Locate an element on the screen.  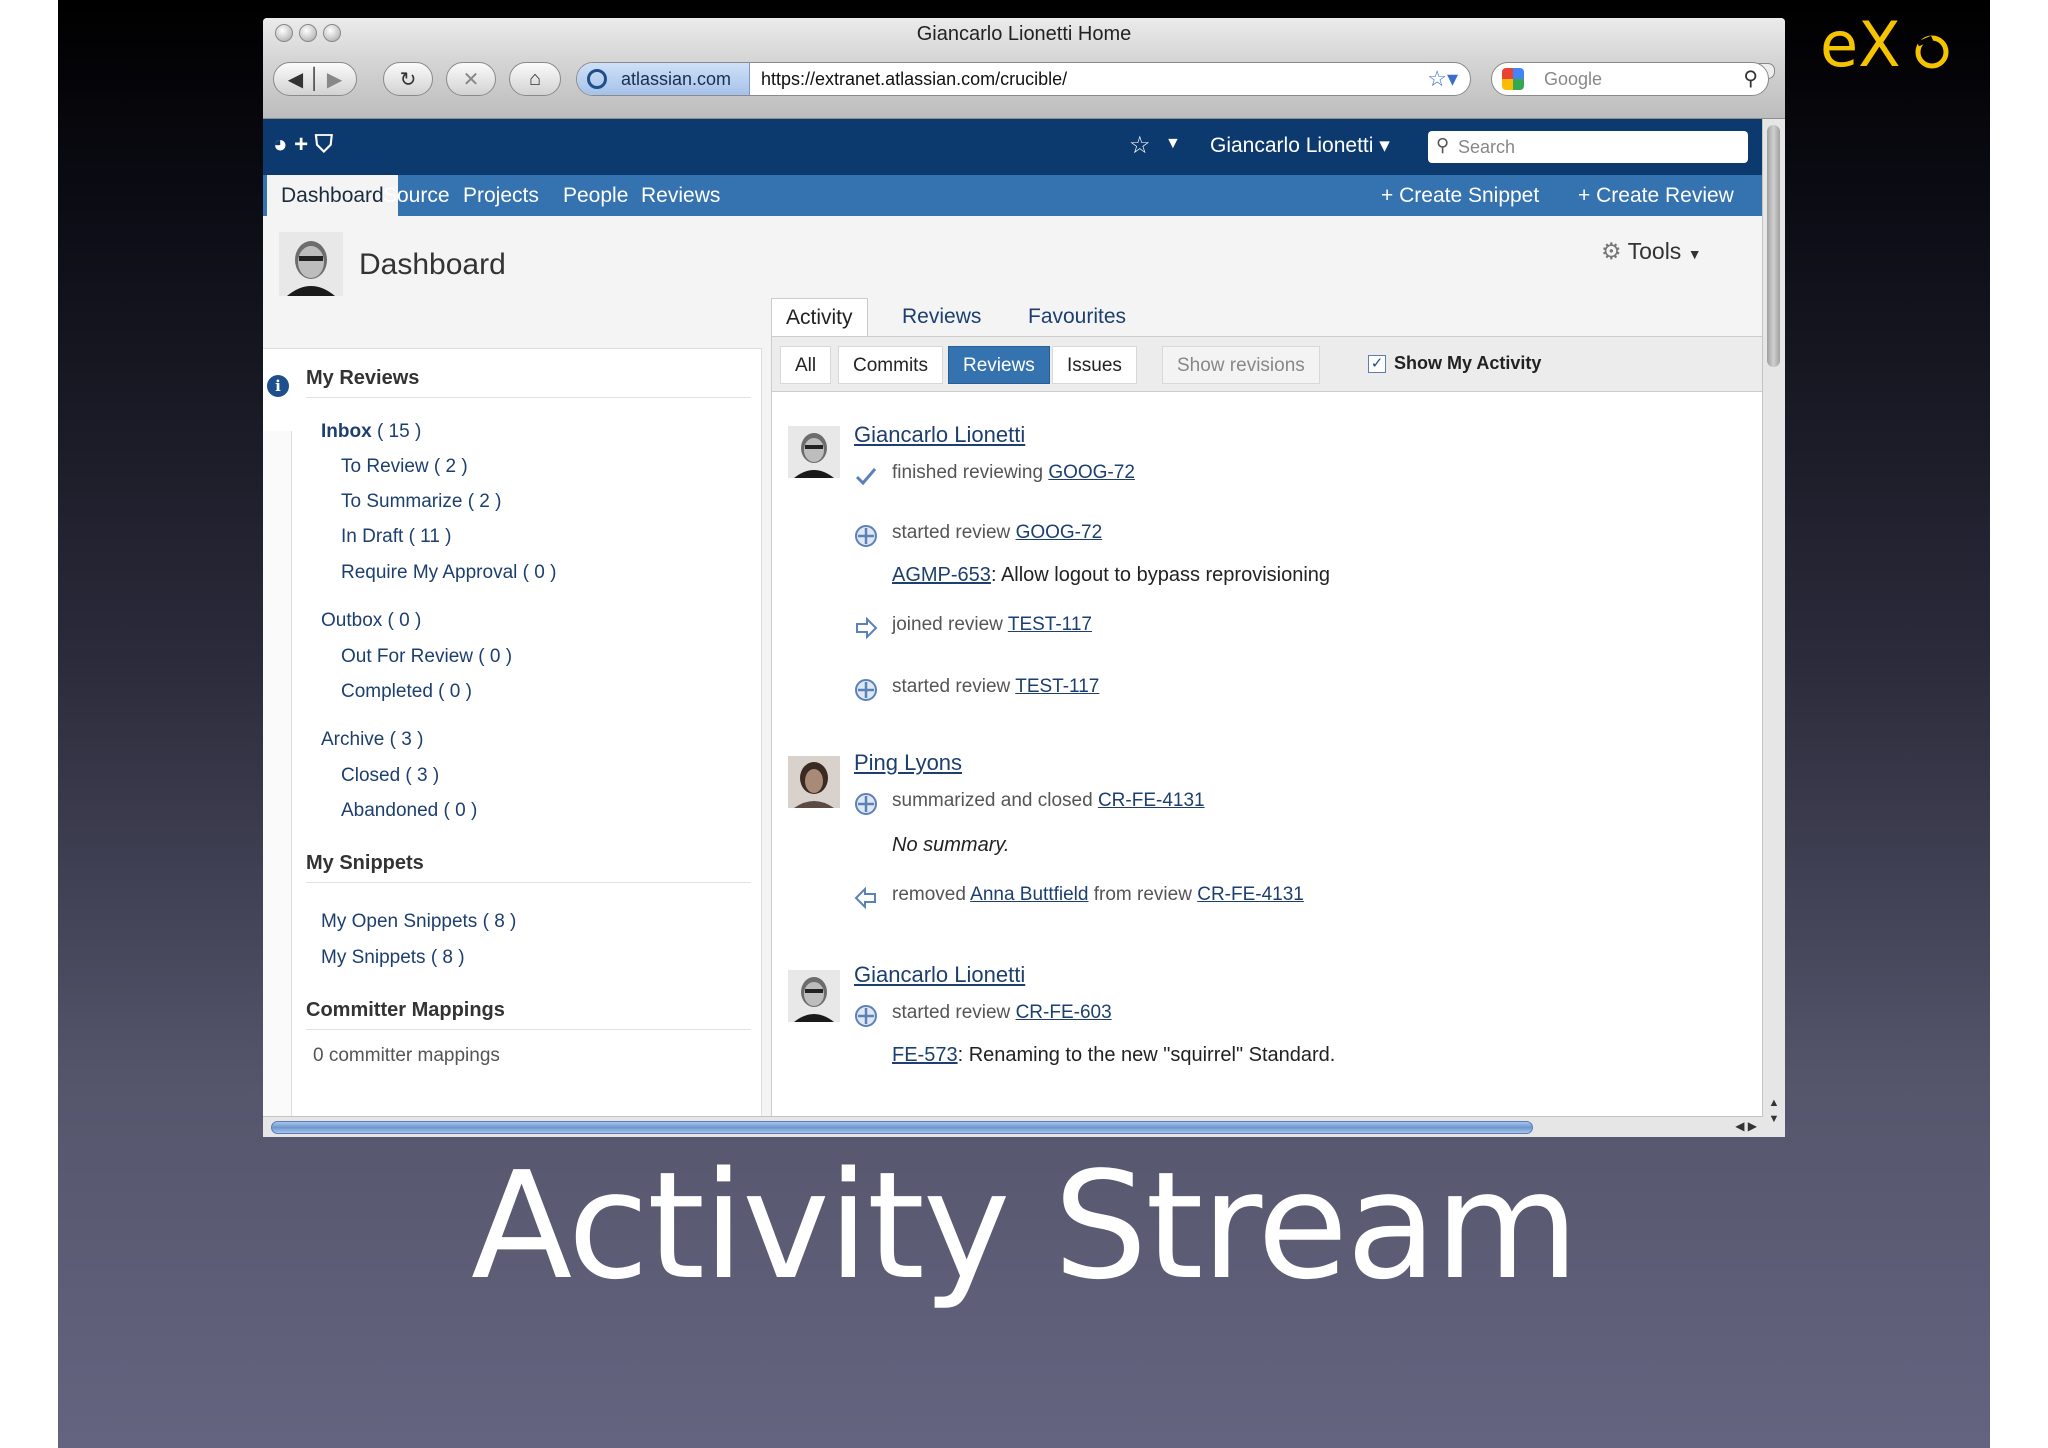
user-menu: Giancarlo Lionetti ▾ is located at coordinates (1300, 145).